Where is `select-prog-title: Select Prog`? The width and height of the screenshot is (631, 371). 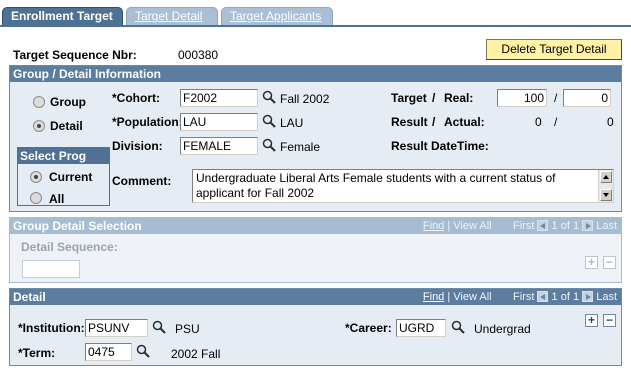 select-prog-title: Select Prog is located at coordinates (63, 156).